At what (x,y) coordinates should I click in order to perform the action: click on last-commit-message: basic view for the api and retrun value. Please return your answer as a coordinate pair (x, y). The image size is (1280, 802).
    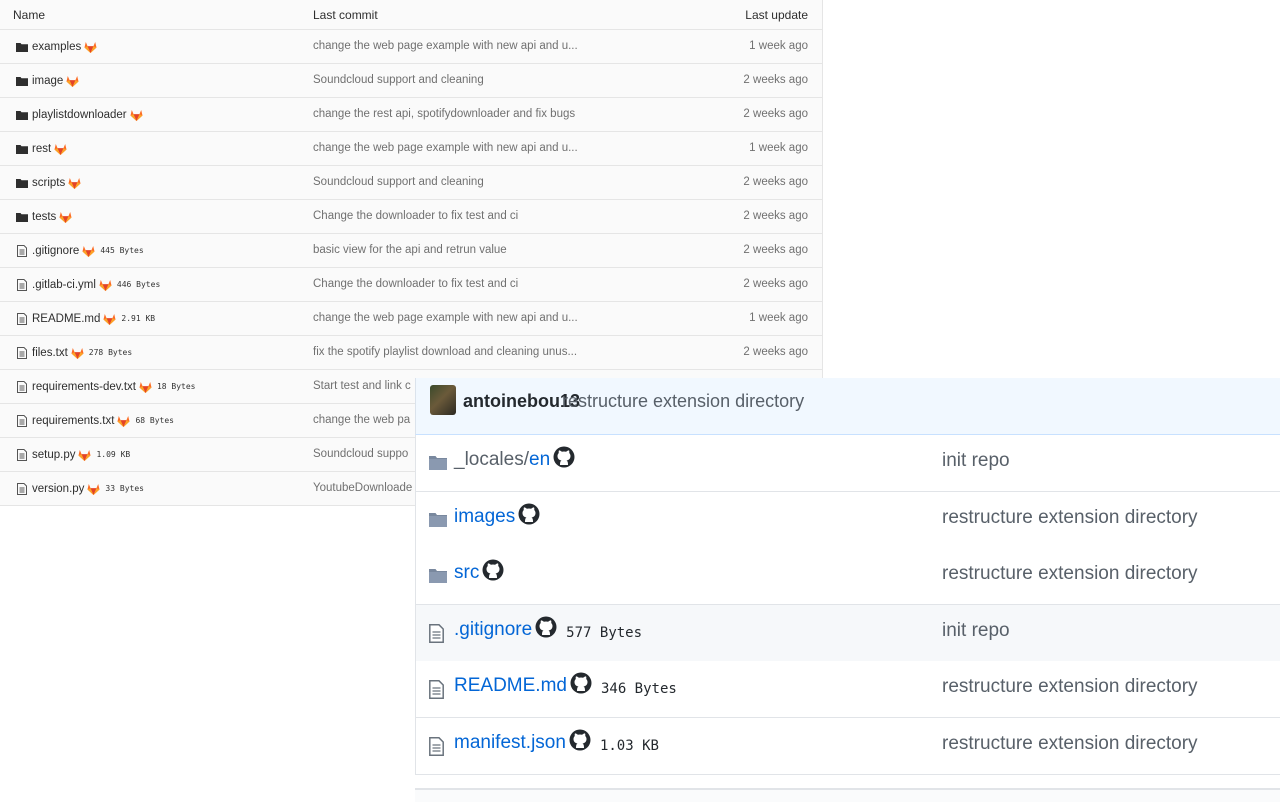
    Looking at the image, I should click on (410, 250).